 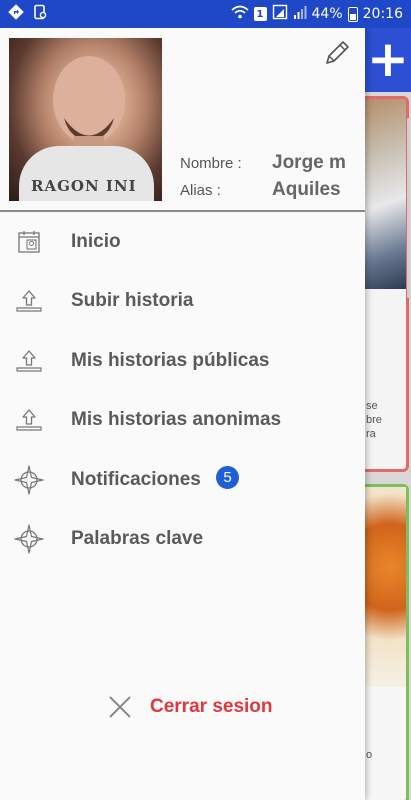 I want to click on logout-button: Cerrar sesion, so click(x=189, y=707).